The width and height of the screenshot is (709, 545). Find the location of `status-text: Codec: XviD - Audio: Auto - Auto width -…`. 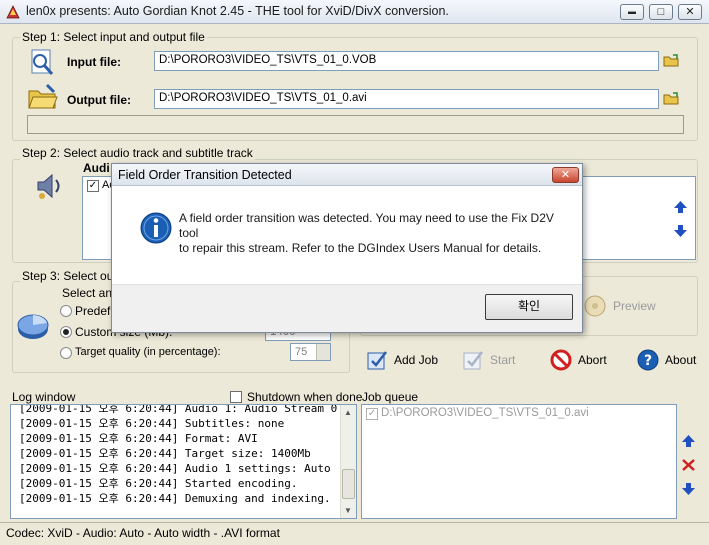

status-text: Codec: XviD - Audio: Auto - Auto width -… is located at coordinates (143, 533).